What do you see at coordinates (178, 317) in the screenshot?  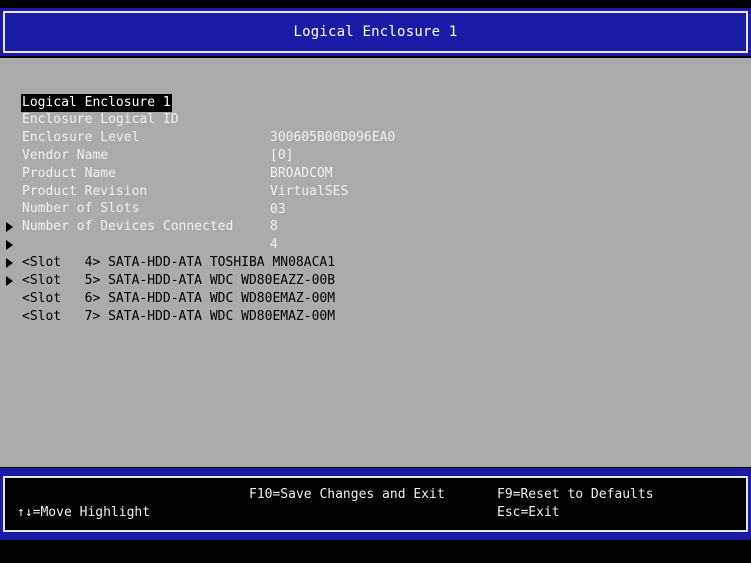 I see `slot-item-label: <Slot 7> SATA-HDD-ATA WDC WD80EMAZ-00M` at bounding box center [178, 317].